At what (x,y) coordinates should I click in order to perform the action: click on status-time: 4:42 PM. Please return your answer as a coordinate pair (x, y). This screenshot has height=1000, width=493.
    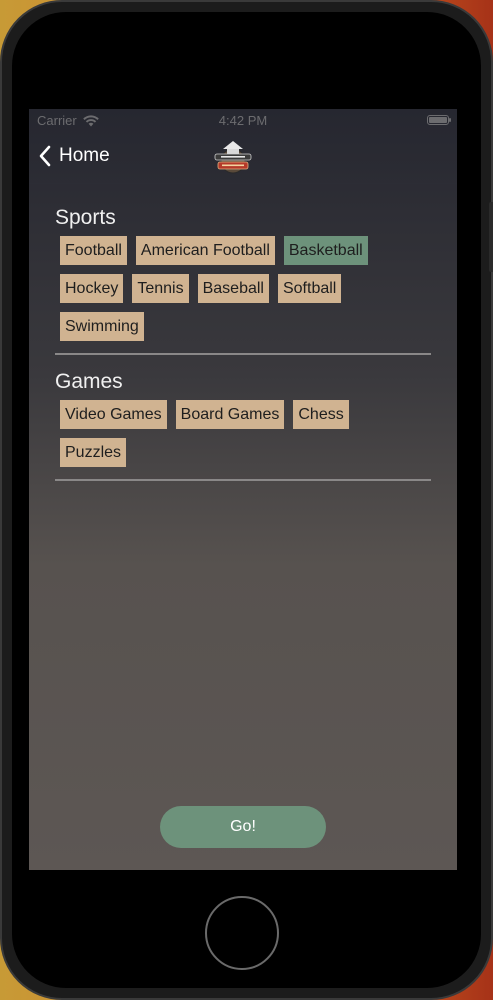
    Looking at the image, I should click on (243, 120).